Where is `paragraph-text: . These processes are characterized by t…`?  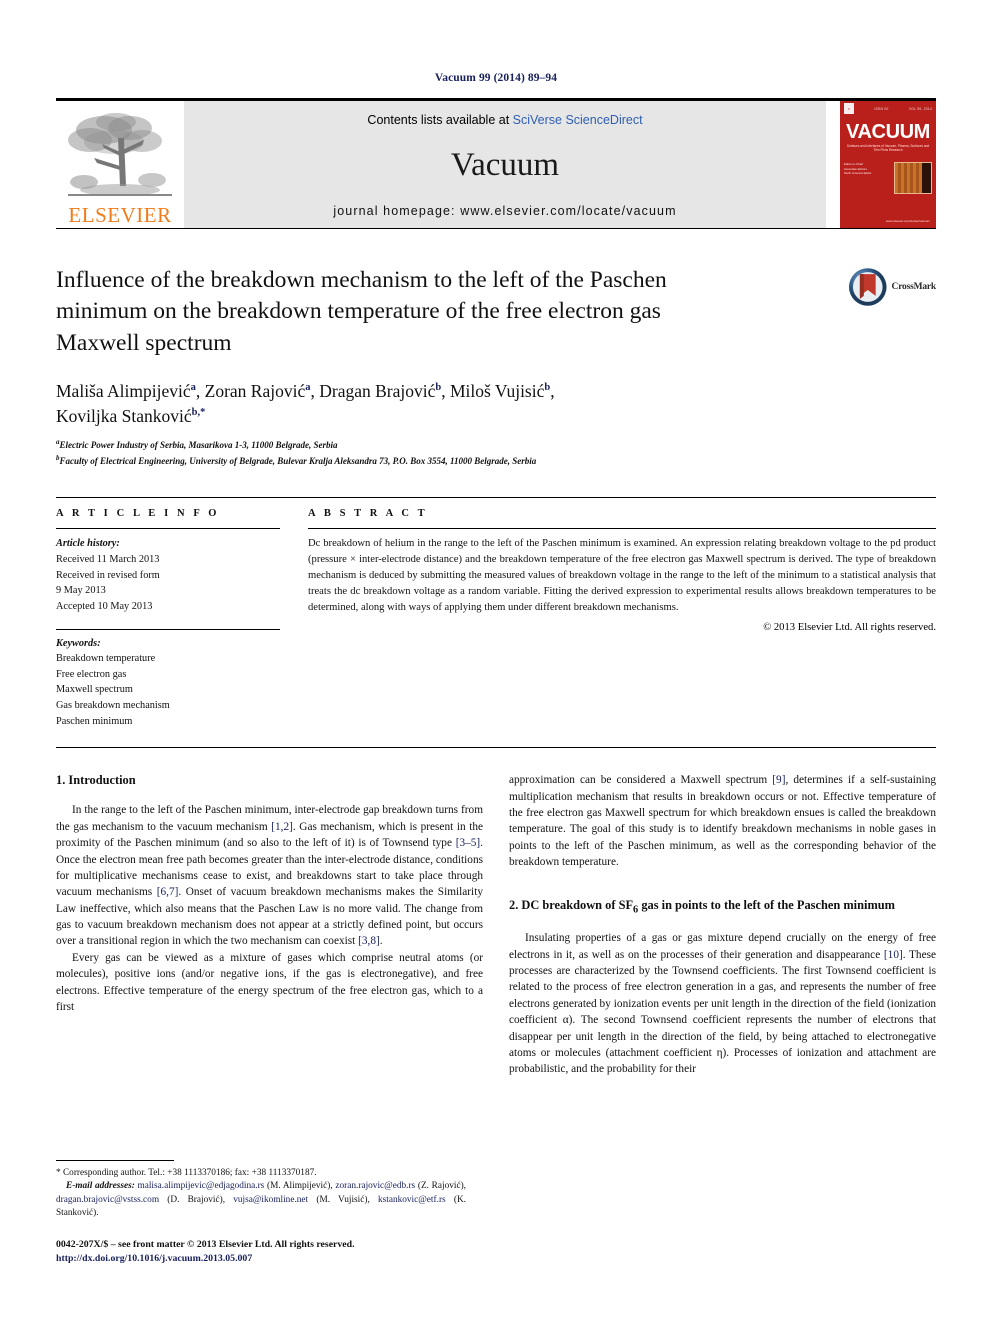 paragraph-text: . These processes are characterized by t… is located at coordinates (723, 1012).